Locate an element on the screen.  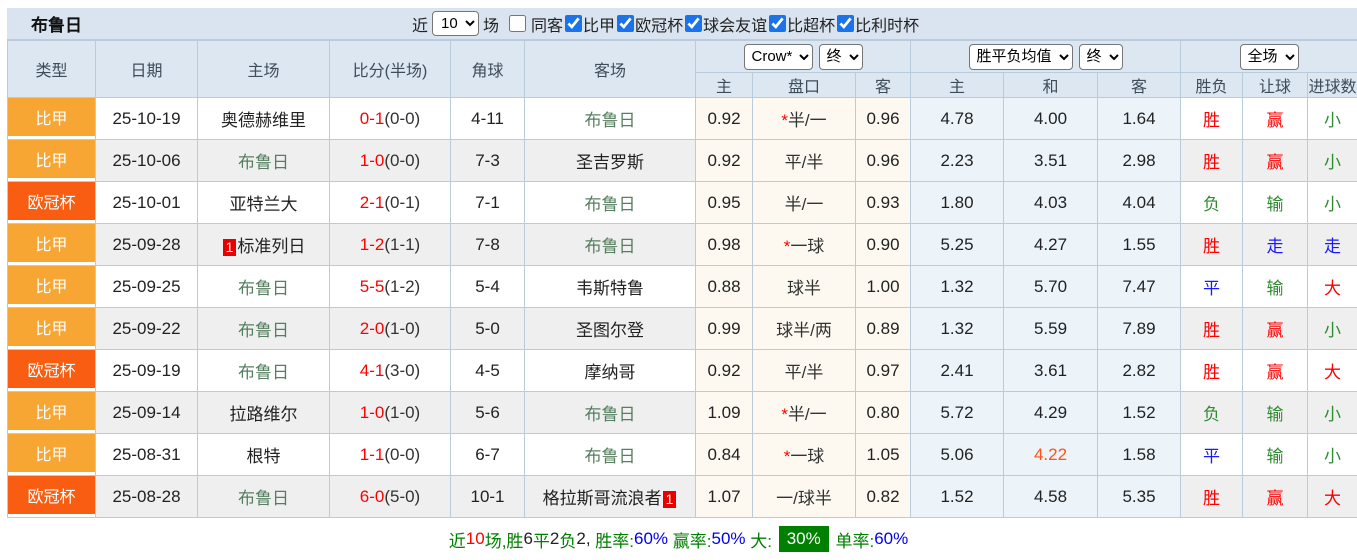
fulltime-score: 6-0 is located at coordinates (372, 496).